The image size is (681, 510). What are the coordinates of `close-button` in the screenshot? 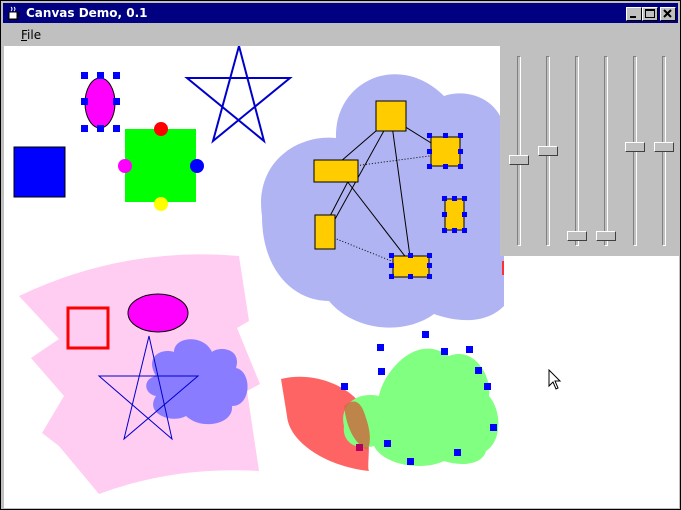 It's located at (668, 14).